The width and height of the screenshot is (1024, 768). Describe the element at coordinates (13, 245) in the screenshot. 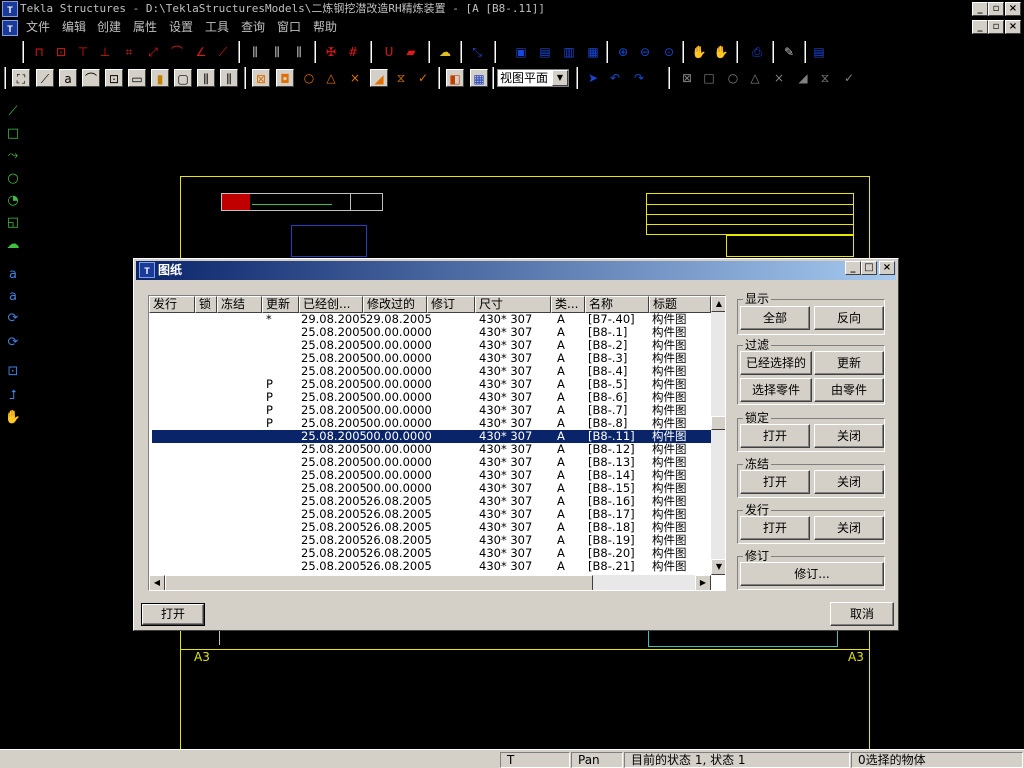

I see `draw-cloud-icon: ☁` at that location.